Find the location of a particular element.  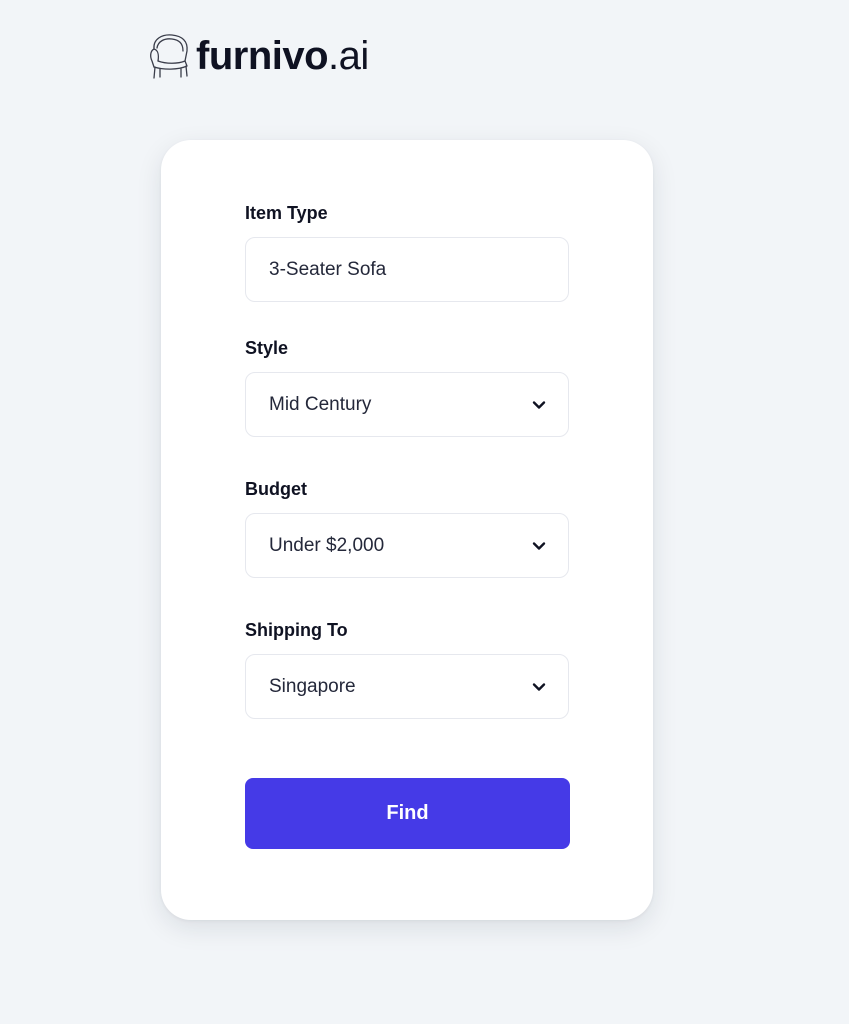

budget-value: Under $2,000 is located at coordinates (327, 545).